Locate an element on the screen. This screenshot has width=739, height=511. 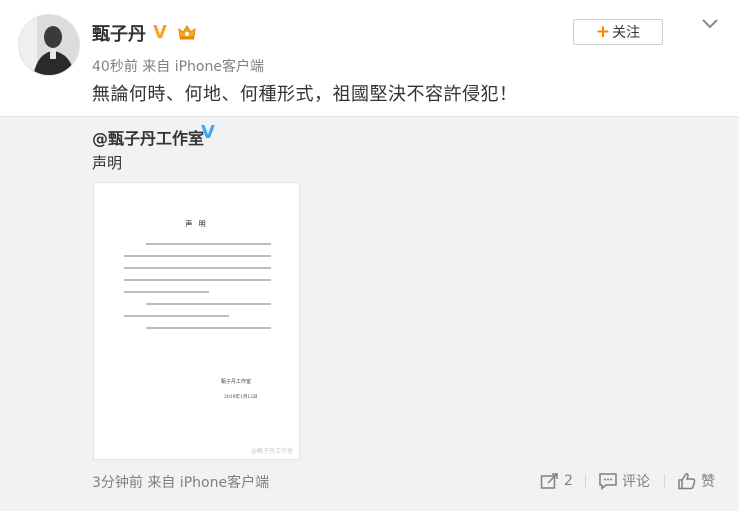
author-name: 甄子丹 is located at coordinates (119, 33).